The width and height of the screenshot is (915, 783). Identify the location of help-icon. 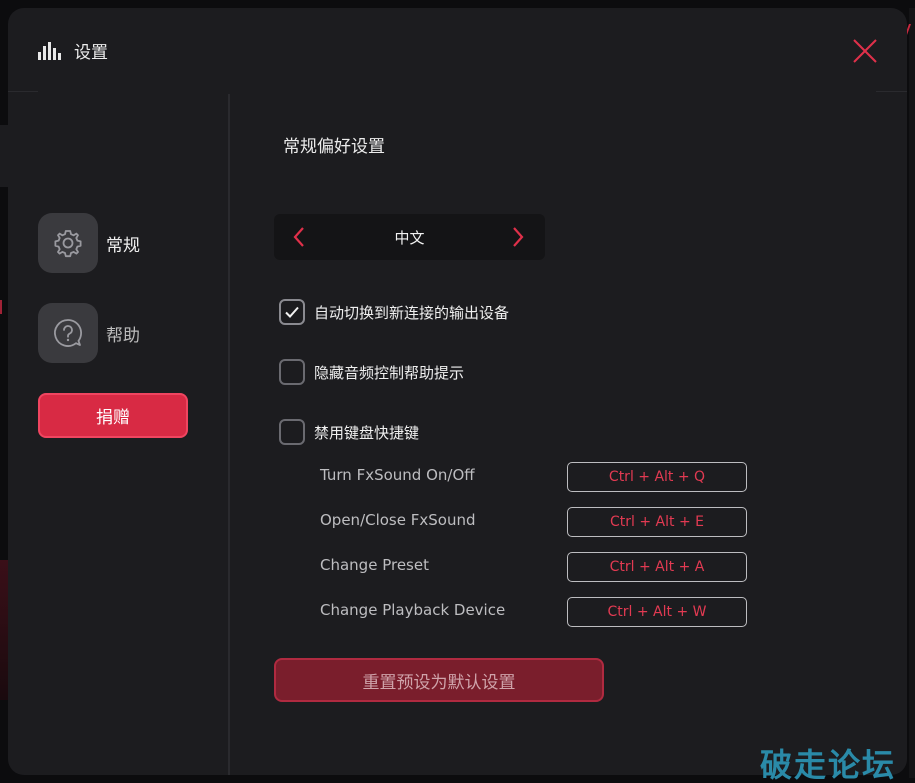
(68, 333).